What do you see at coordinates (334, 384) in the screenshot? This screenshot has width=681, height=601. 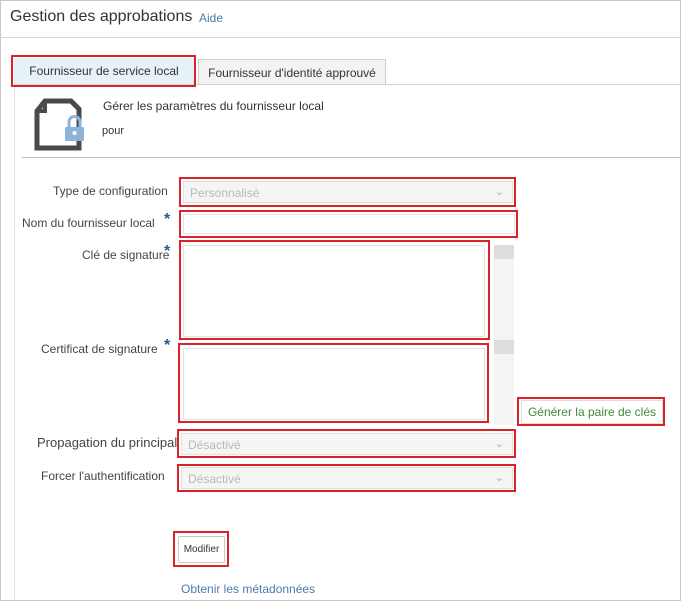 I see `signing-cert-textarea` at bounding box center [334, 384].